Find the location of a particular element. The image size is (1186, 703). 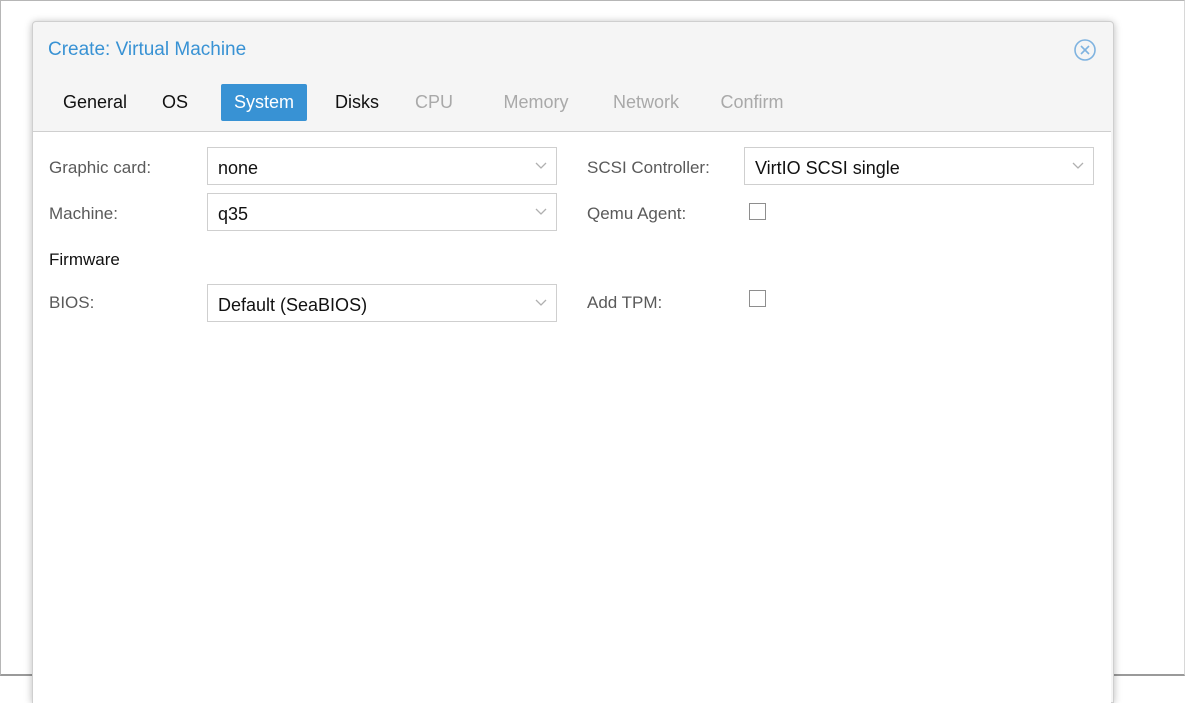

qemu-agent-label: Qemu Agent: is located at coordinates (637, 213).